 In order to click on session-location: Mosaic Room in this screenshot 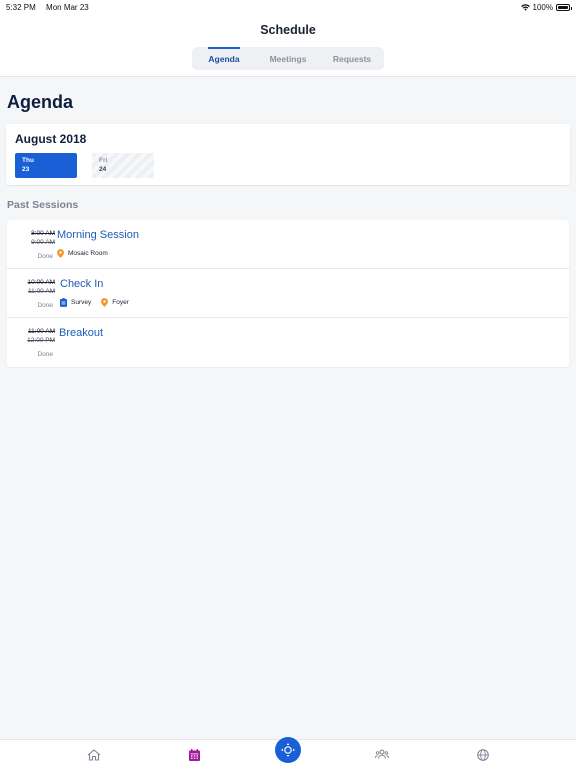, I will do `click(82, 253)`.